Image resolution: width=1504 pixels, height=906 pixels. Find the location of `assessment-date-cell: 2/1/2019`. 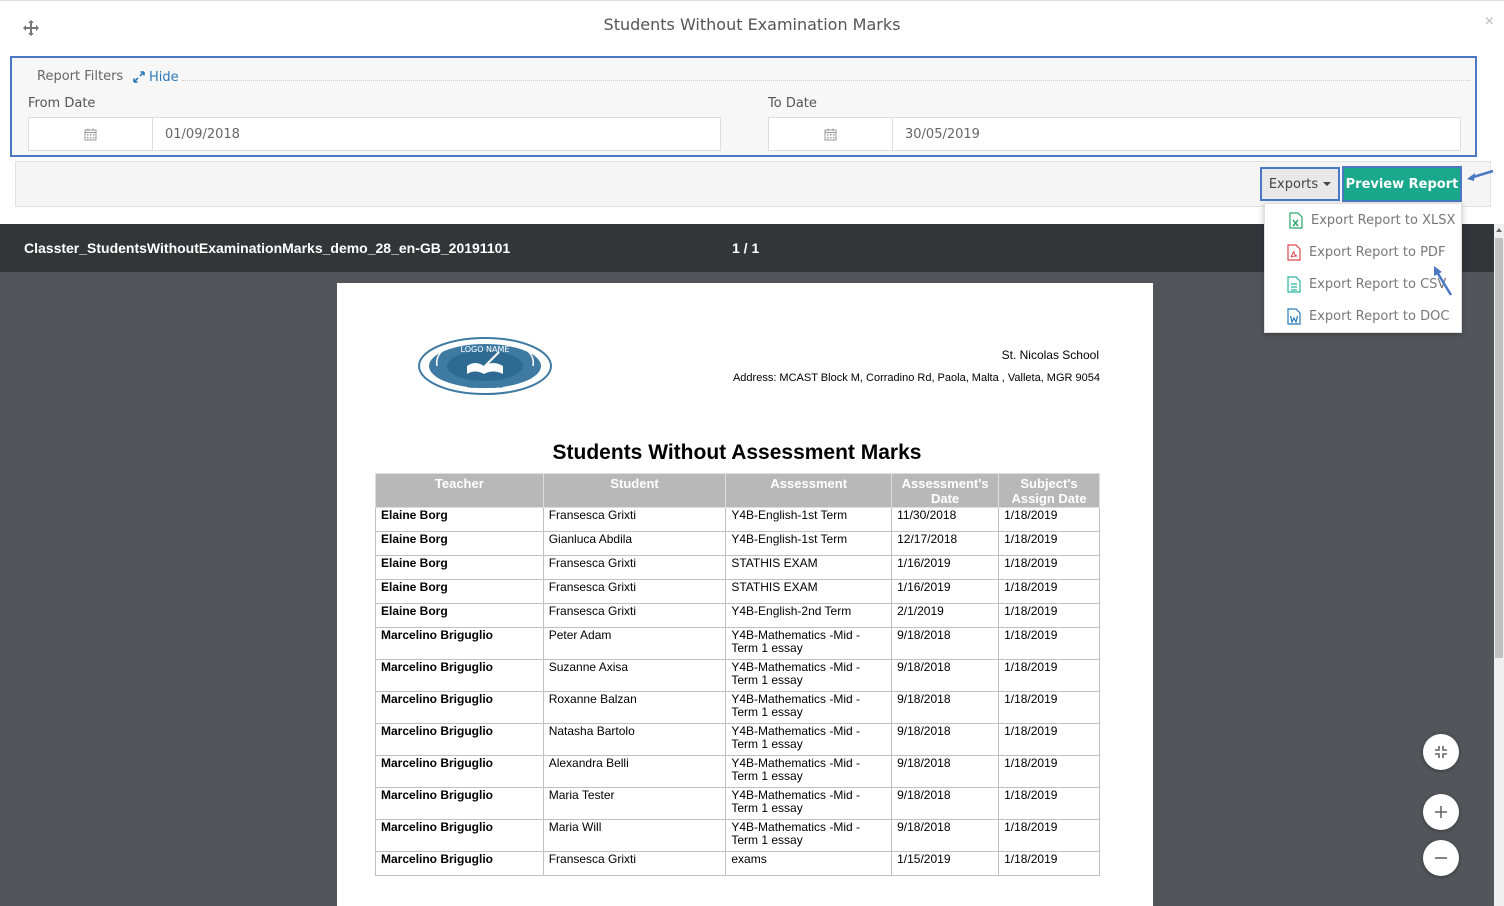

assessment-date-cell: 2/1/2019 is located at coordinates (945, 615).